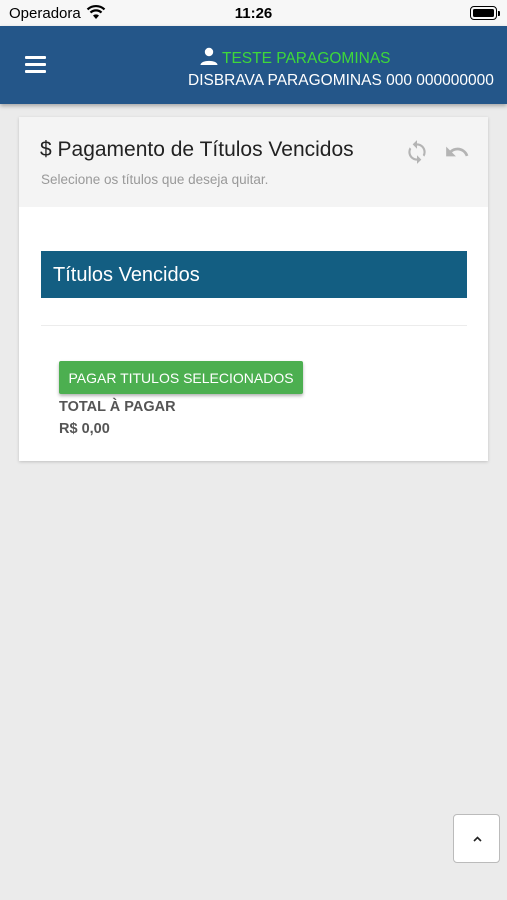 The height and width of the screenshot is (900, 507). Describe the element at coordinates (84, 429) in the screenshot. I see `total-value: R$ 0,00` at that location.